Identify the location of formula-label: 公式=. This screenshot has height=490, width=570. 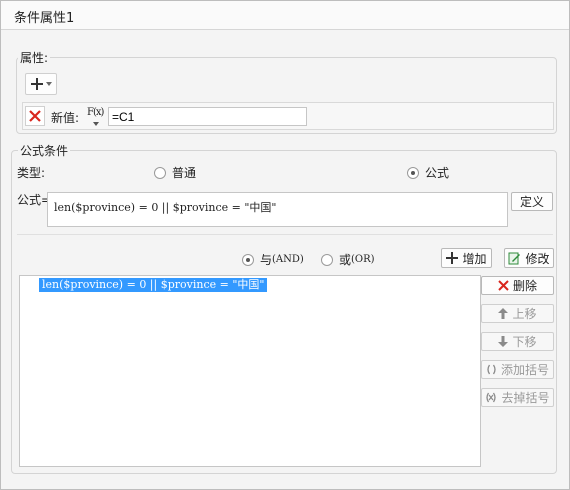
(34, 200).